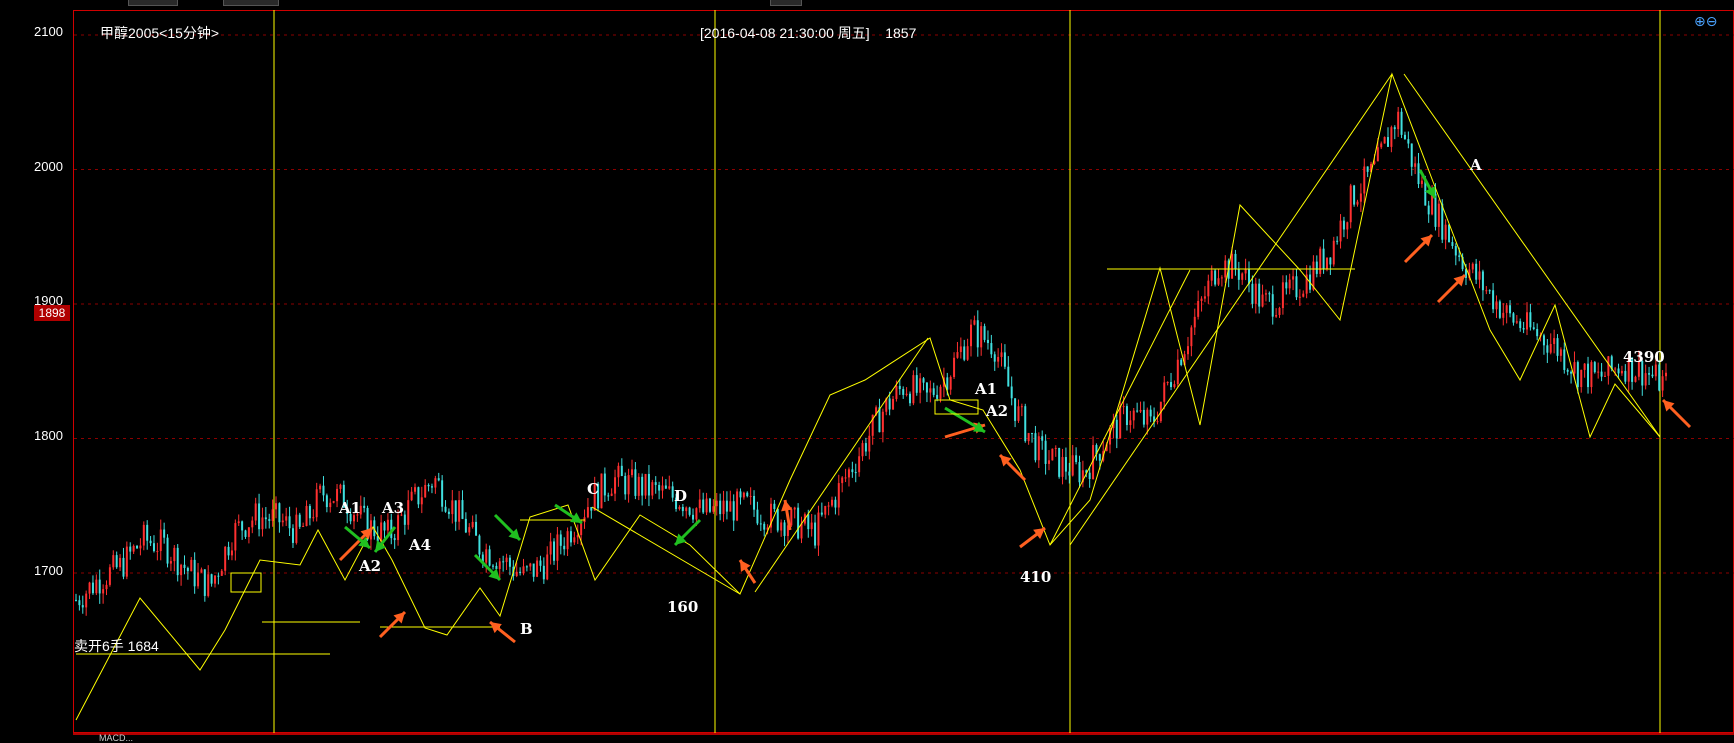 The width and height of the screenshot is (1734, 743). I want to click on label-160: 160, so click(683, 607).